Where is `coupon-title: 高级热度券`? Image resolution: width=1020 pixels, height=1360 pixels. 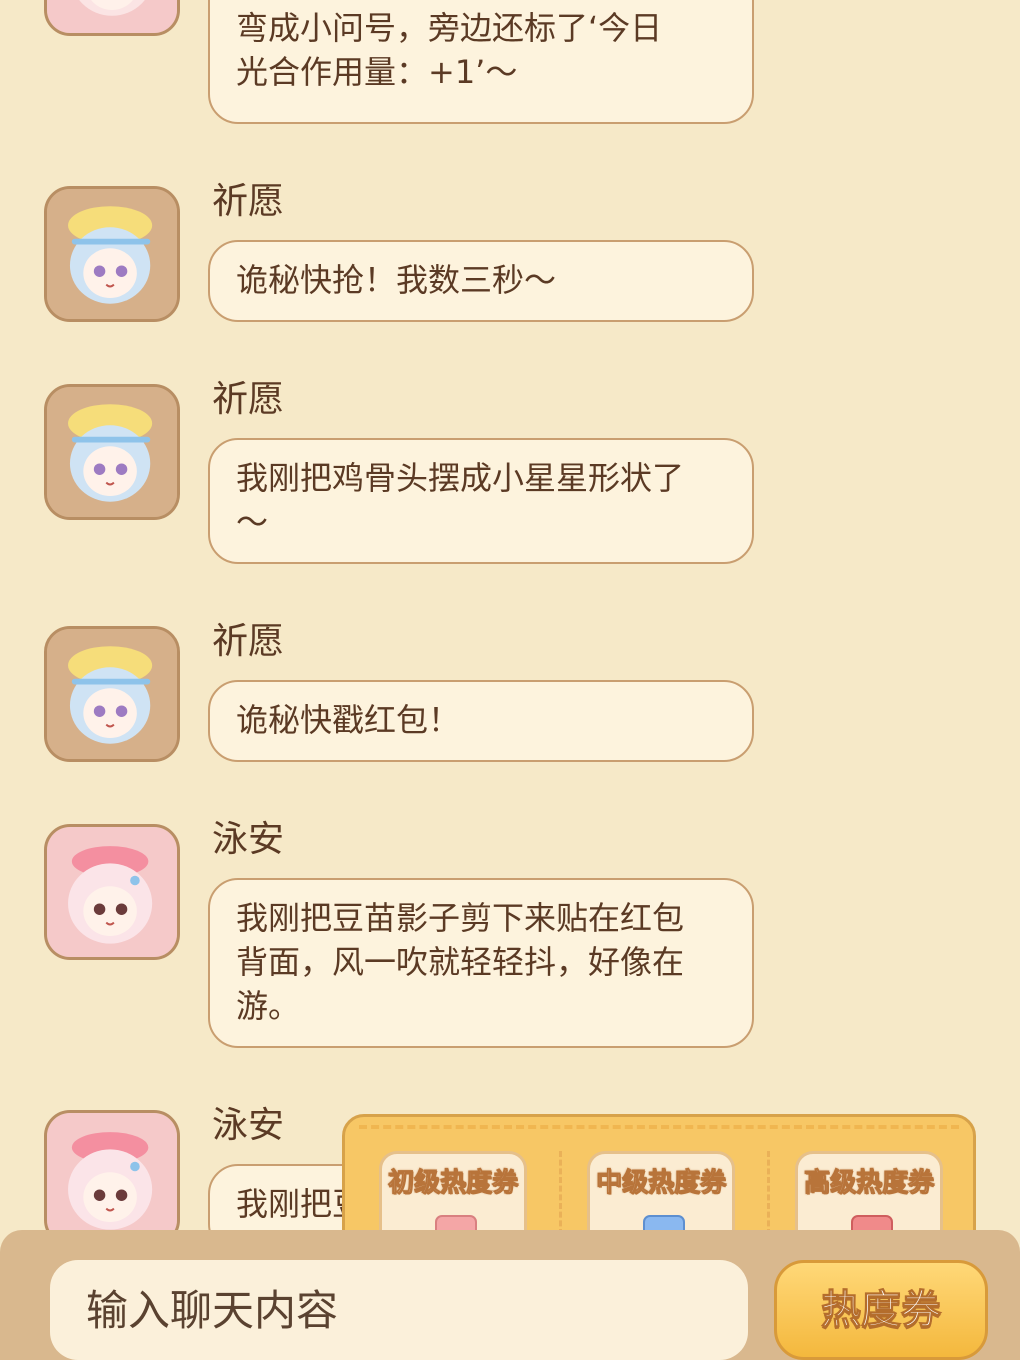
coupon-title: 高级热度券 is located at coordinates (868, 1183).